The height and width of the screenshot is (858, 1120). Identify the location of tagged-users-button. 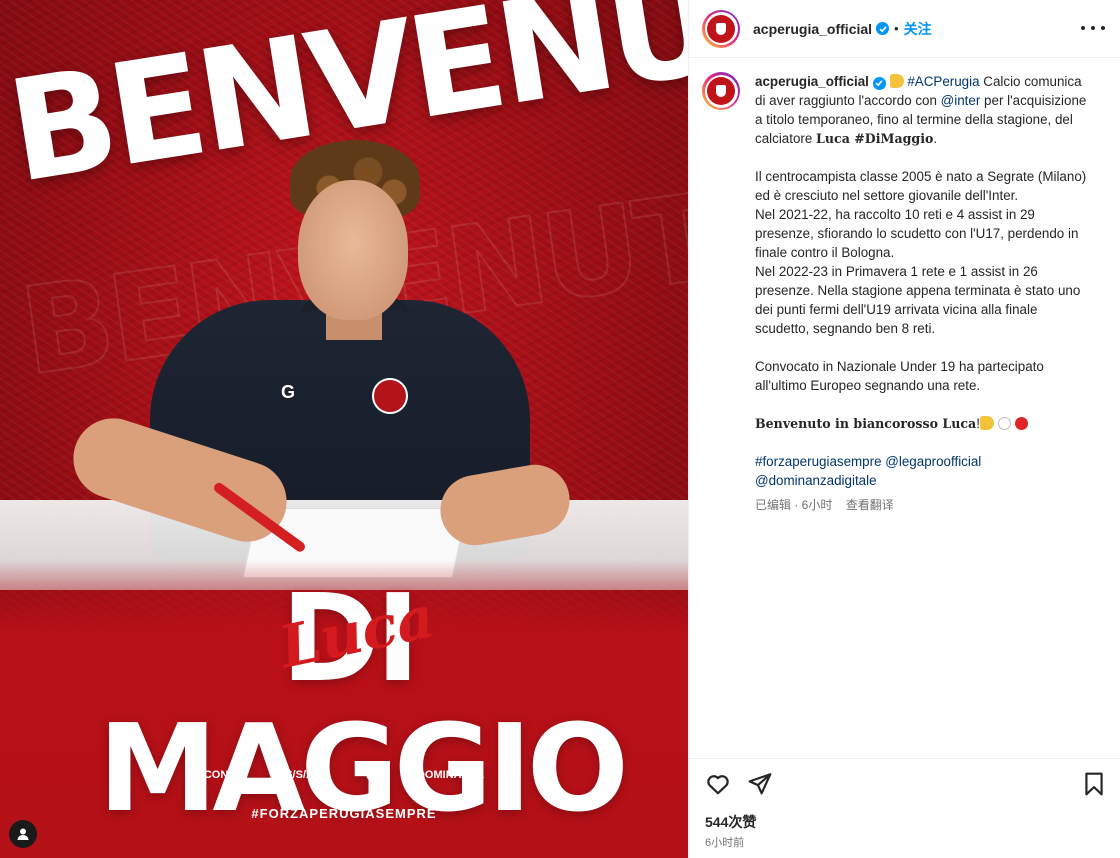
(23, 834).